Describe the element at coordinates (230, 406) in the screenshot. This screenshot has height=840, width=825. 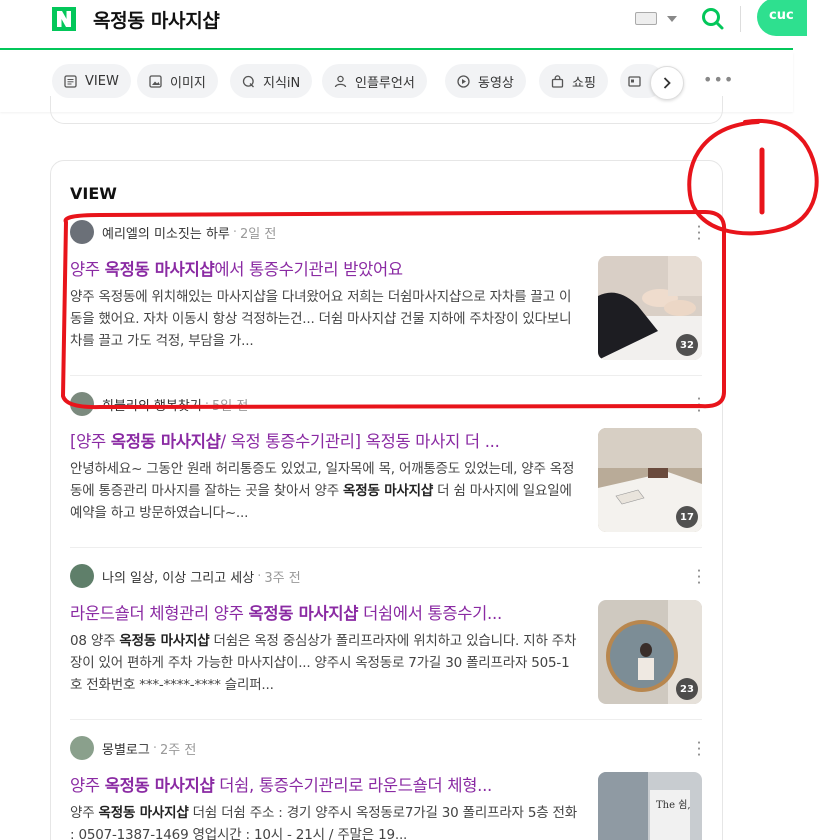
I see `post-time: 5일 전` at that location.